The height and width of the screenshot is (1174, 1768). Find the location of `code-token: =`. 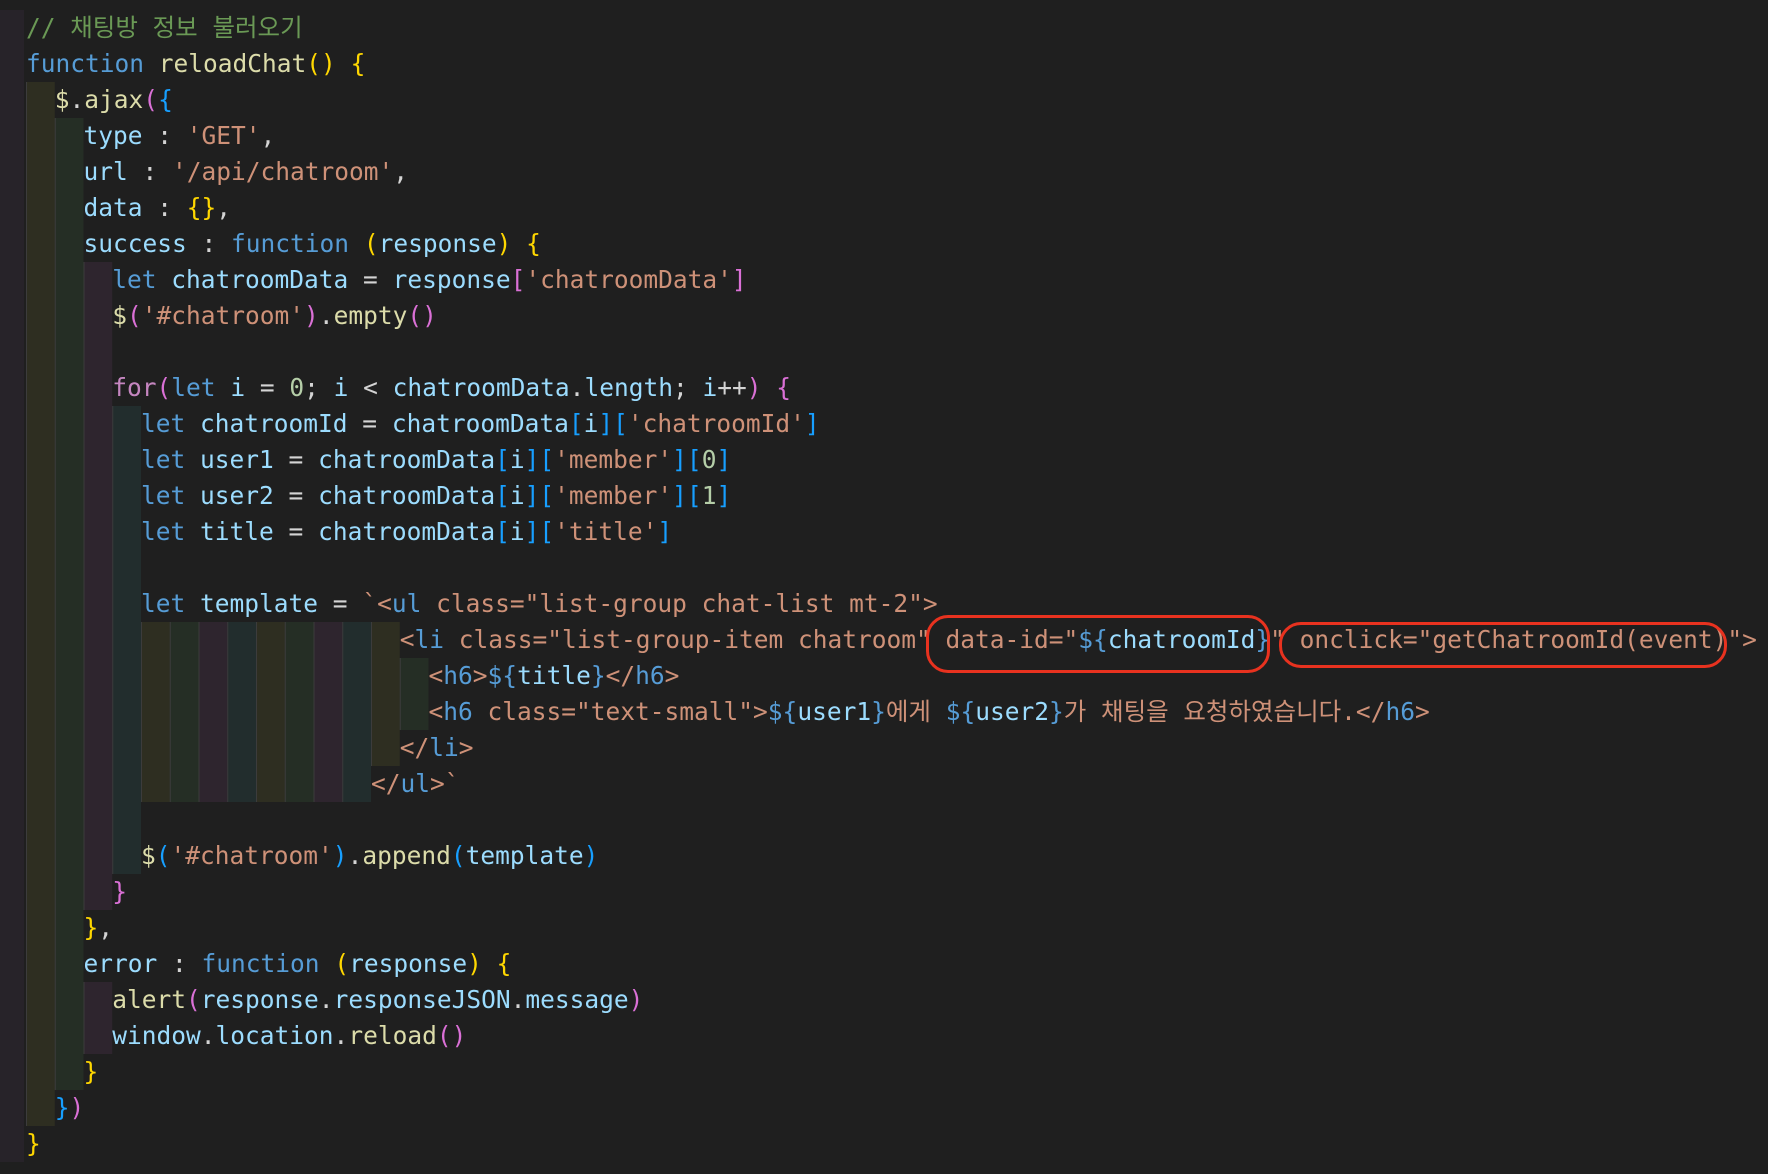

code-token: = is located at coordinates (296, 495).